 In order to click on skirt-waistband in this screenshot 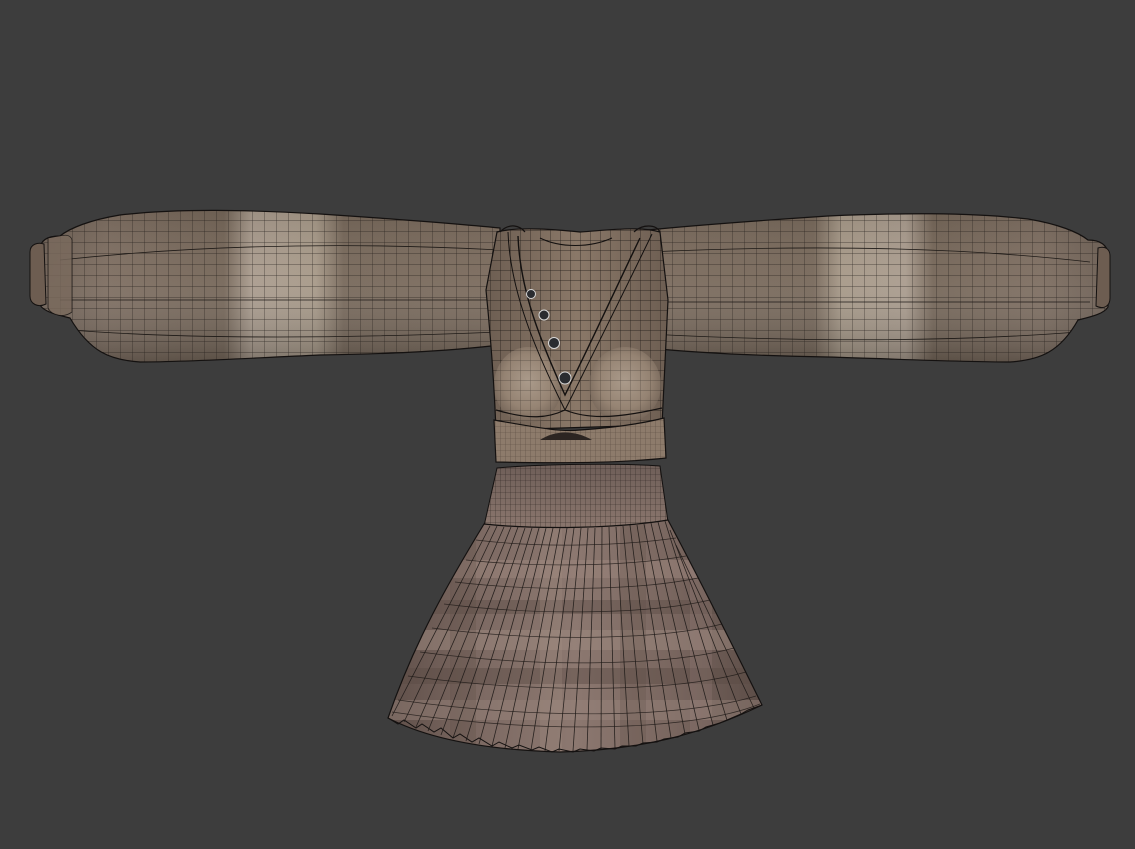, I will do `click(576, 496)`.